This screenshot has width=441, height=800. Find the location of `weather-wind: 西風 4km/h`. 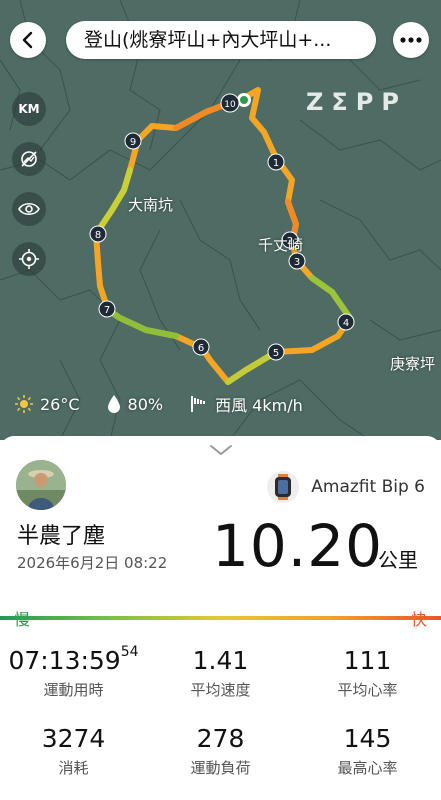

weather-wind: 西風 4km/h is located at coordinates (246, 404).